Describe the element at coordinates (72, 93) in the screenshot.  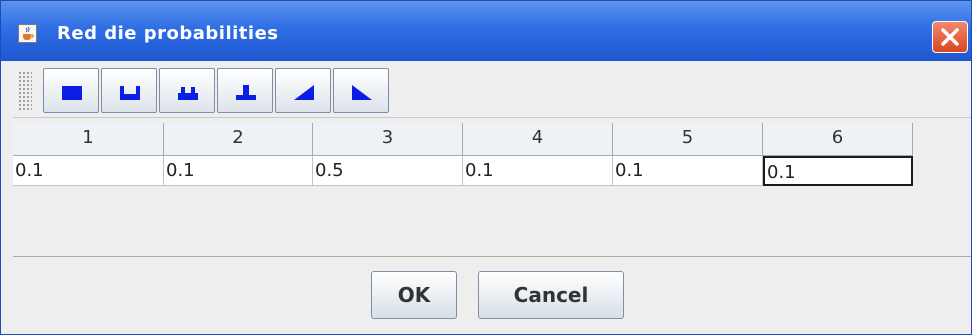
I see `uniform-distribution-icon` at that location.